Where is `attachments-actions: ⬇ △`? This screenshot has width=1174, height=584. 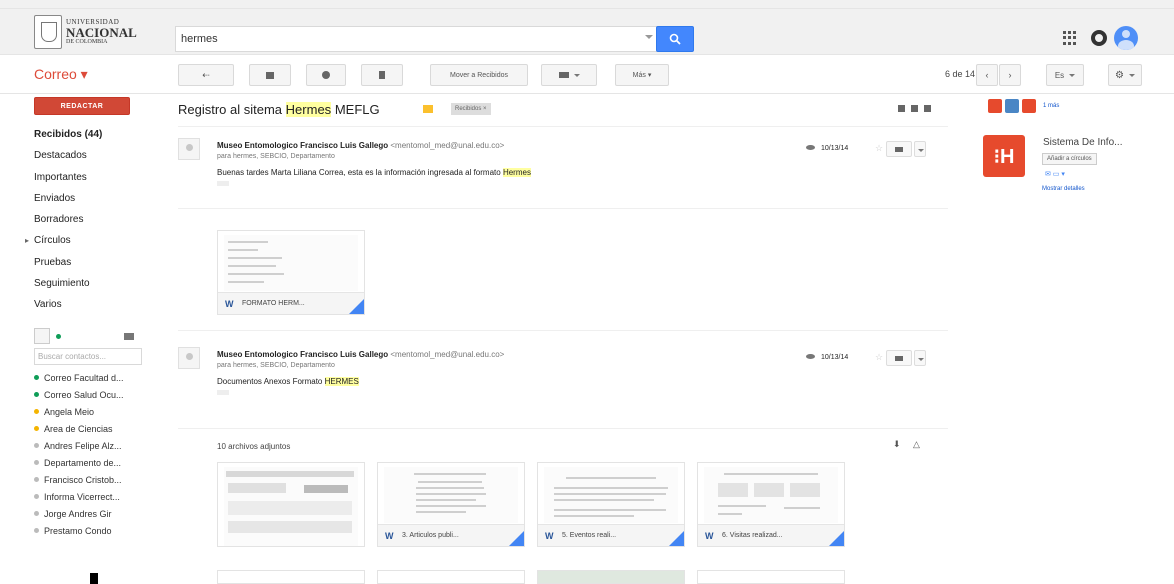
attachments-actions: ⬇ △ is located at coordinates (907, 444).